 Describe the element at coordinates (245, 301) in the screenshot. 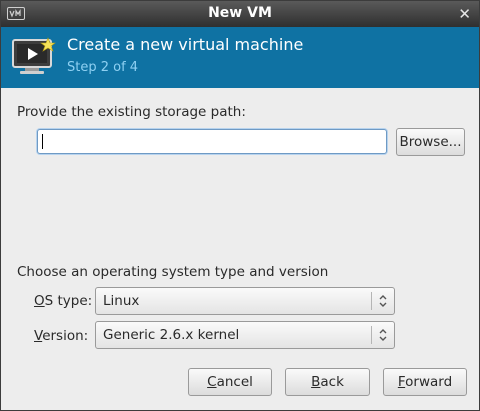

I see `os-type-combo: Linux` at that location.